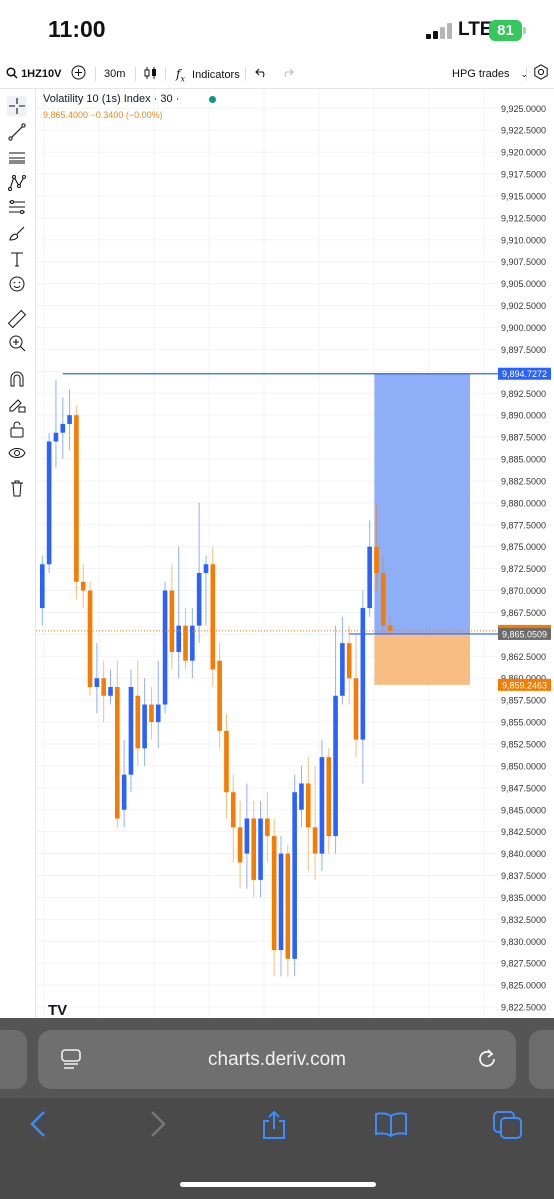 The image size is (554, 1199). Describe the element at coordinates (17, 319) in the screenshot. I see `ruler-icon` at that location.